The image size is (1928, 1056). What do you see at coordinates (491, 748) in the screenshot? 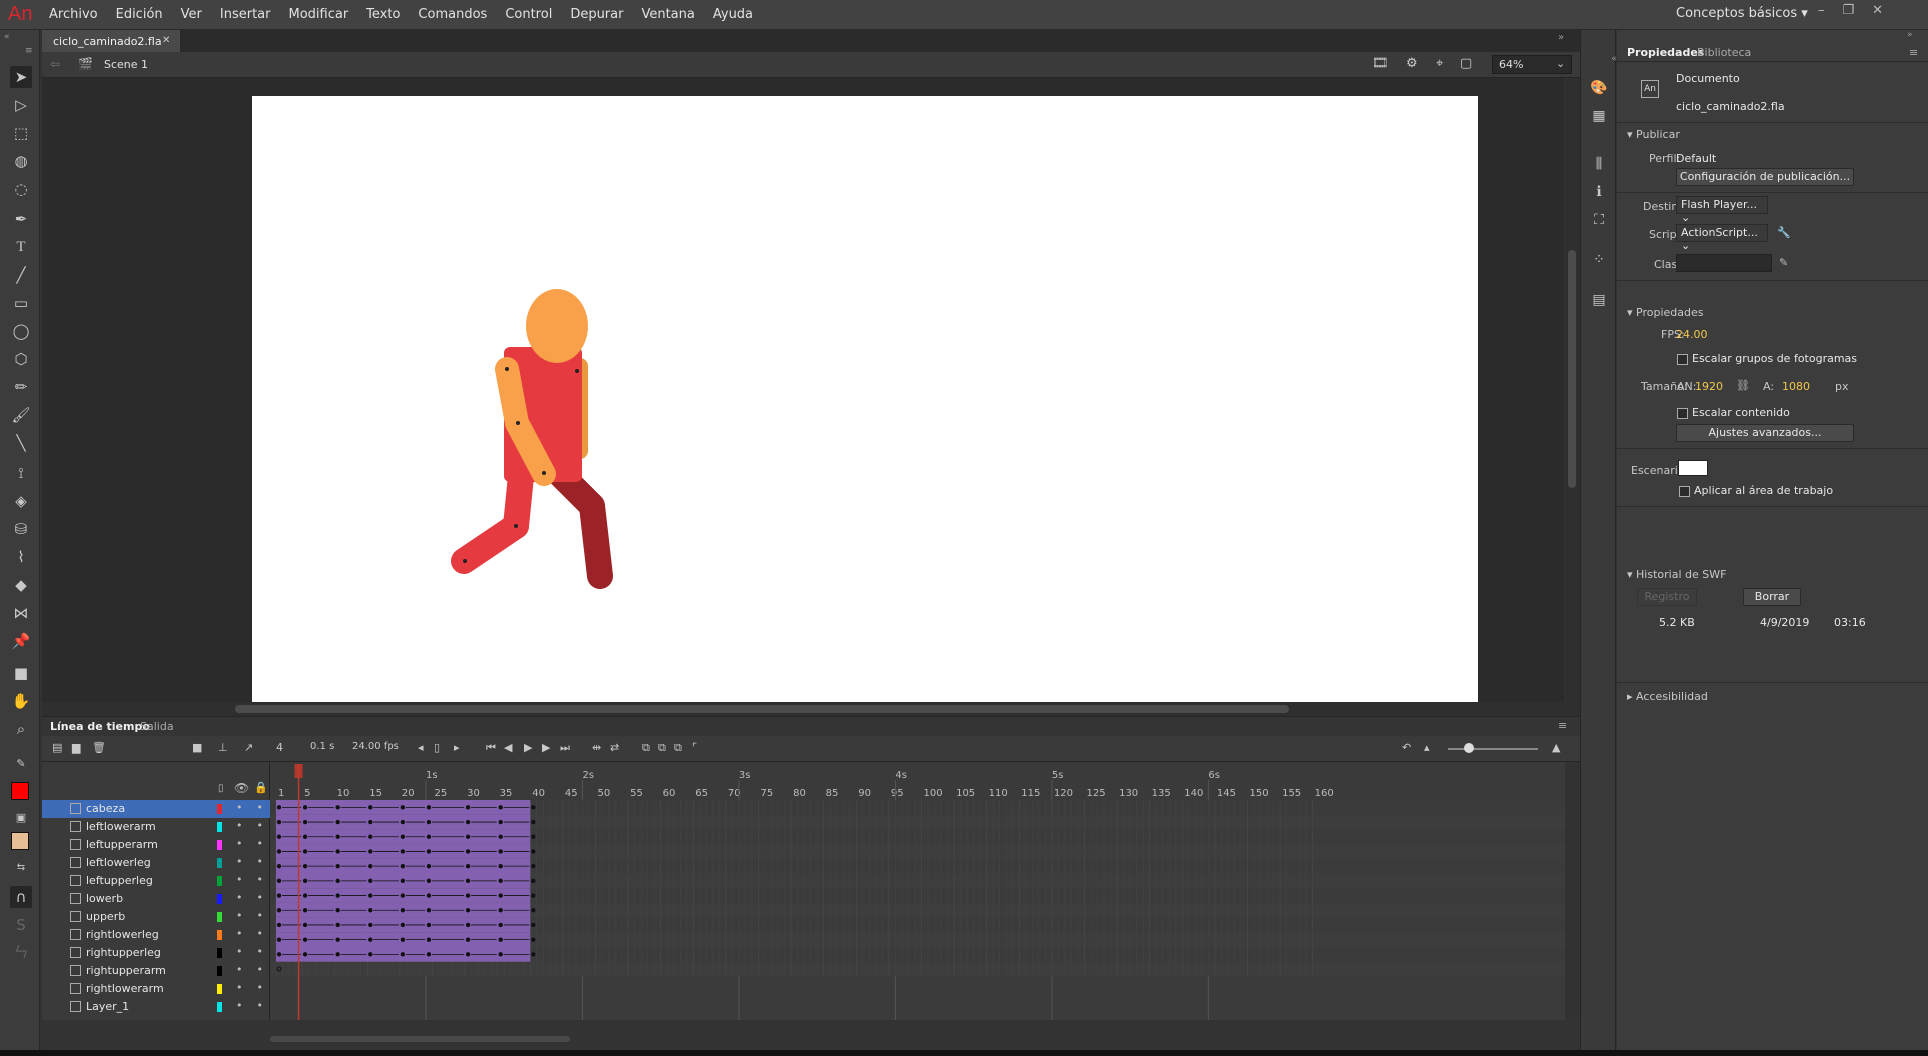
I see `go-to-first-icon: ⏮` at bounding box center [491, 748].